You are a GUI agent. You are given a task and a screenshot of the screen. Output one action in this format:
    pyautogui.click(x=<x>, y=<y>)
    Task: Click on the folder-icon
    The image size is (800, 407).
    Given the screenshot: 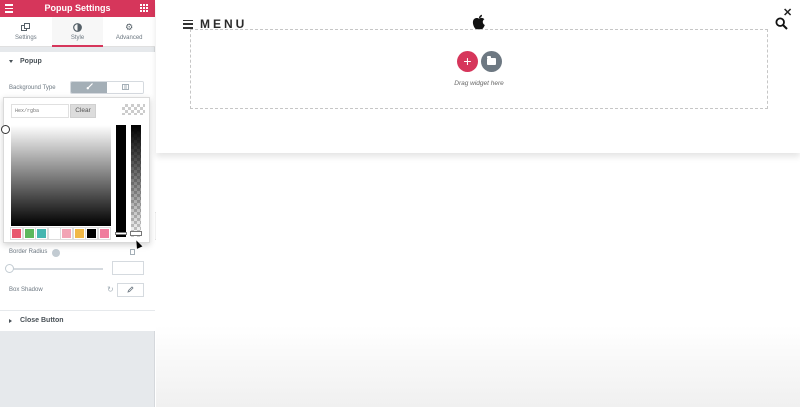 What is the action you would take?
    pyautogui.click(x=491, y=60)
    